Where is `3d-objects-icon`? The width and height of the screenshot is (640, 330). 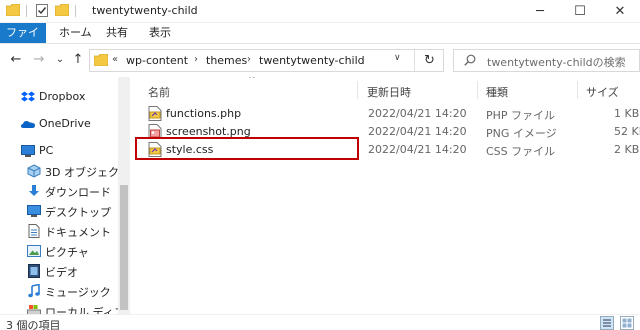 3d-objects-icon is located at coordinates (34, 171).